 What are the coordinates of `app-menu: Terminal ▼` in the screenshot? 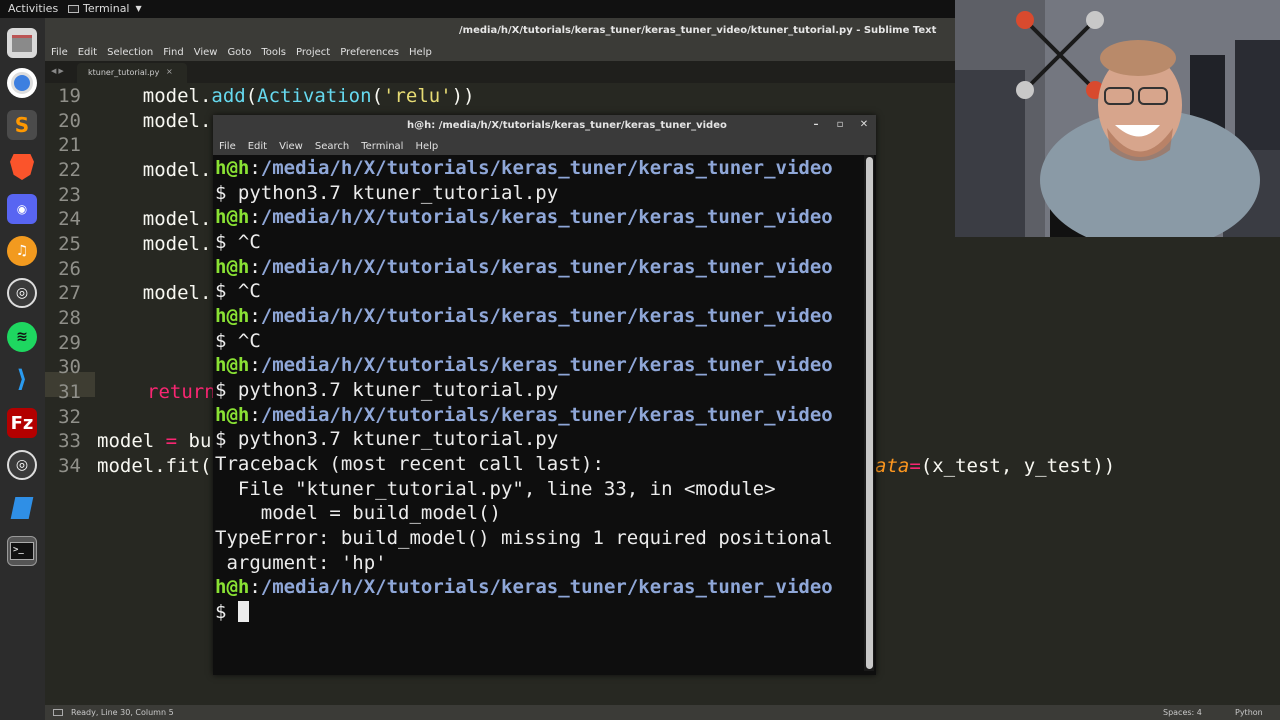 It's located at (105, 8).